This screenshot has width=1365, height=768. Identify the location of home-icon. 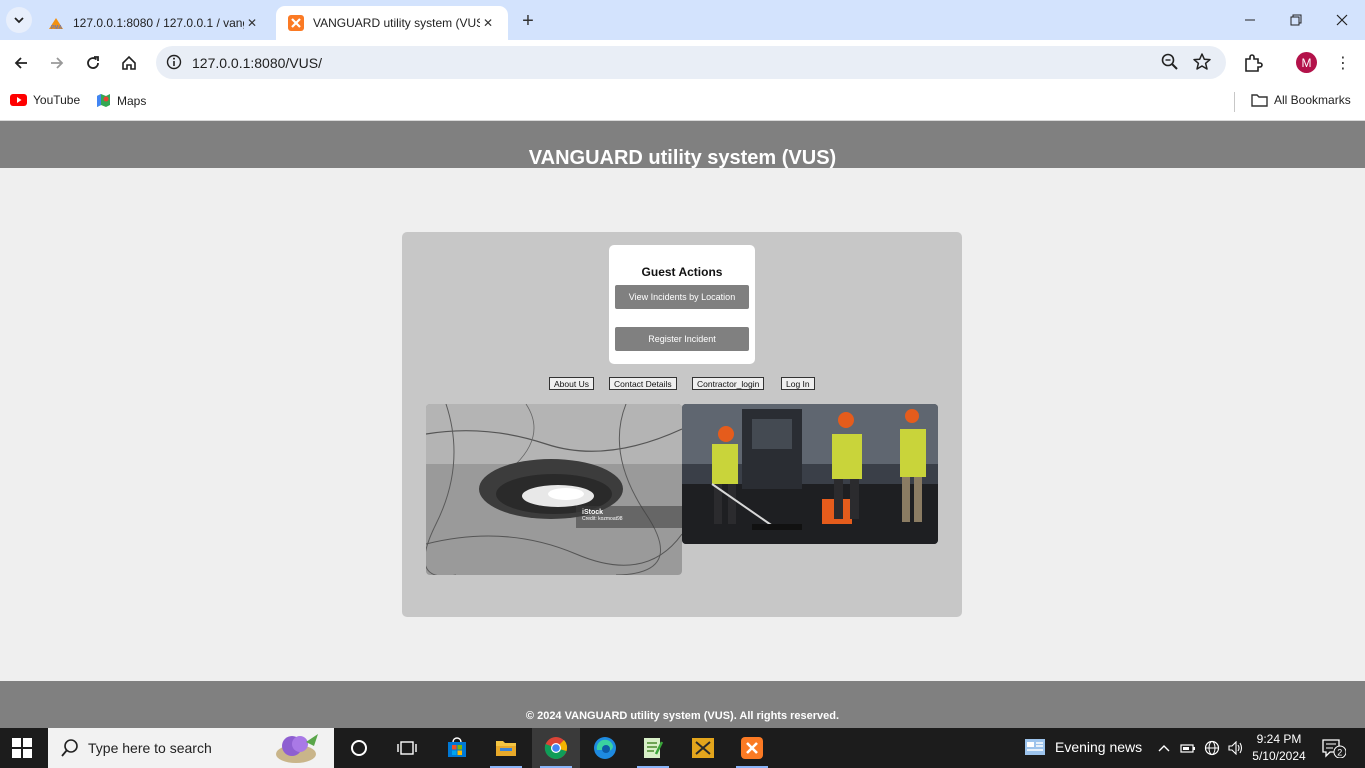
(129, 62).